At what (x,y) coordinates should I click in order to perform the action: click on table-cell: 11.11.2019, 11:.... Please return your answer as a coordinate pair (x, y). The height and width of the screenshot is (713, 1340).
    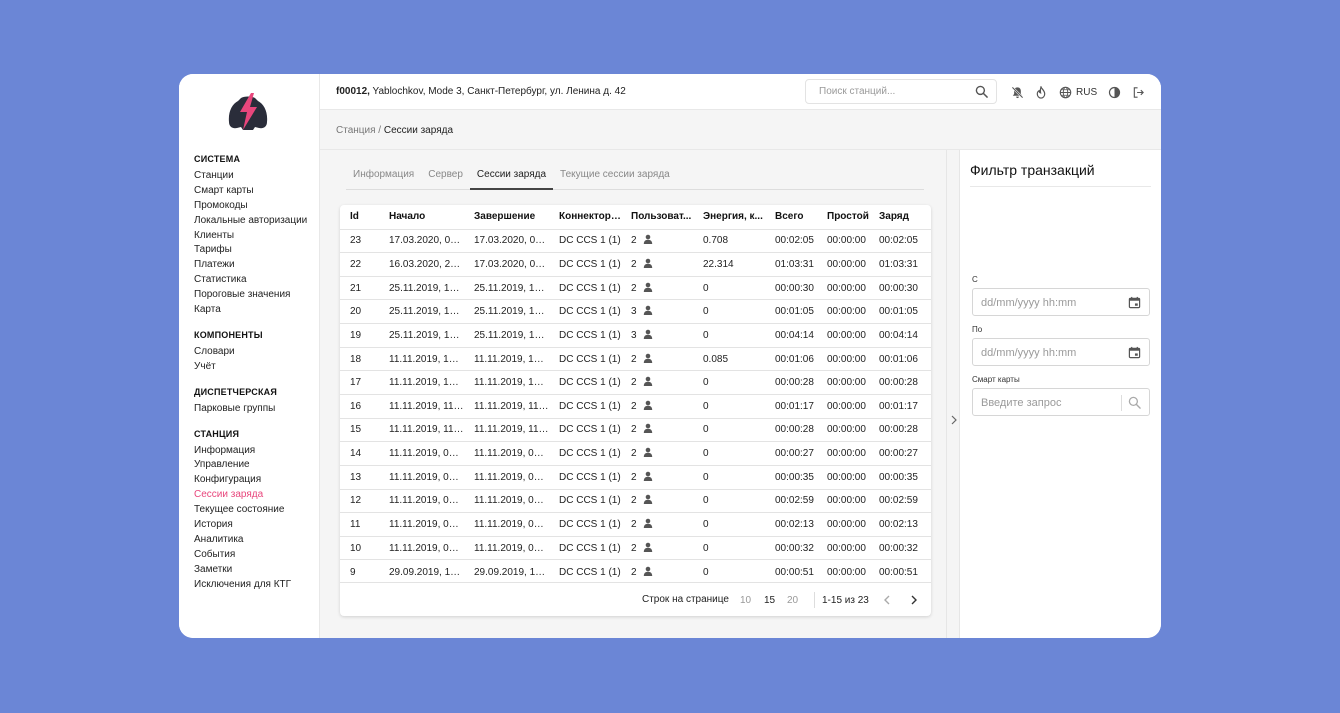
    Looking at the image, I should click on (506, 429).